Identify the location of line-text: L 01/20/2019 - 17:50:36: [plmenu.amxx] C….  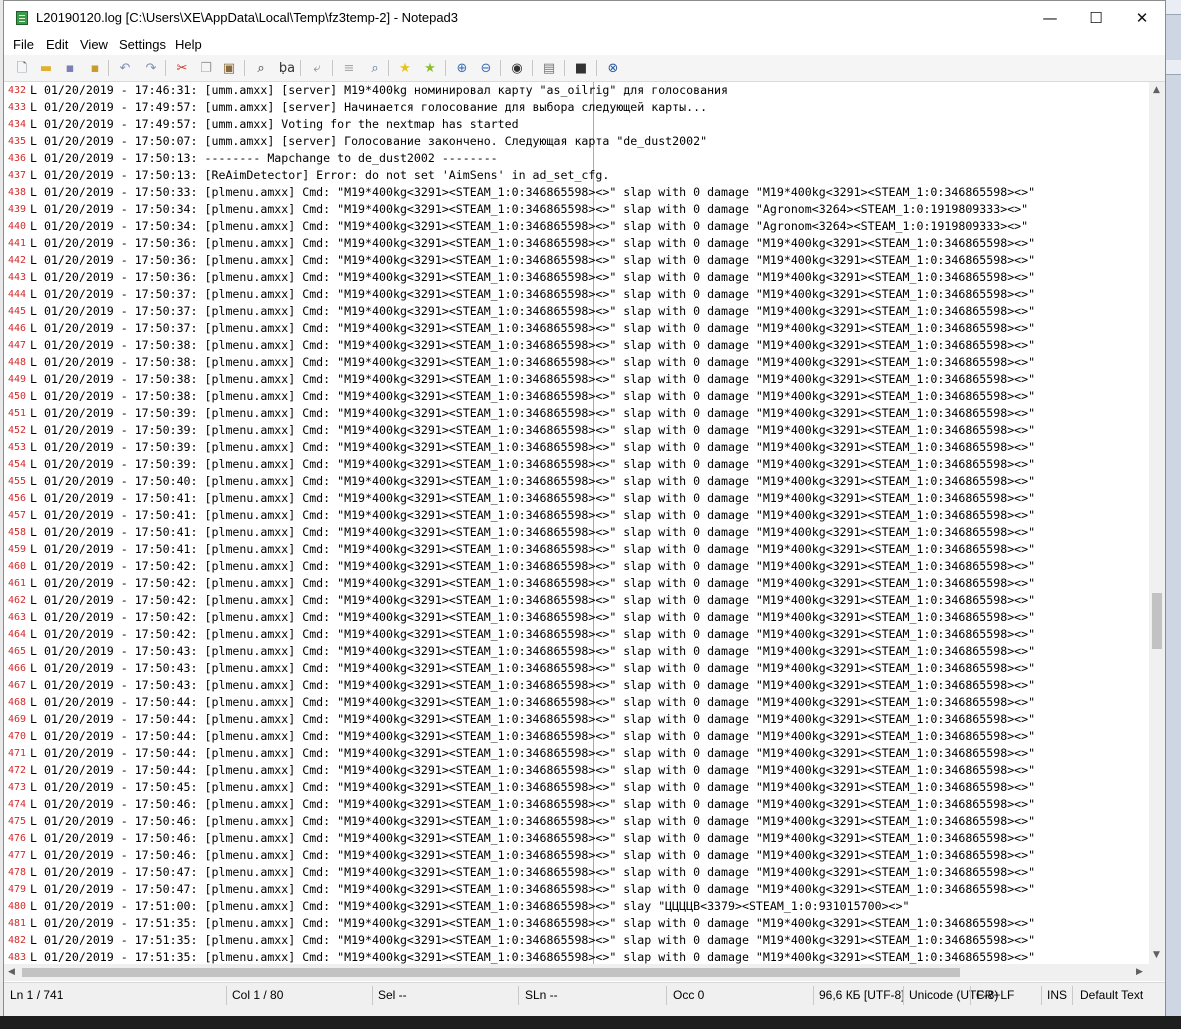
(533, 243).